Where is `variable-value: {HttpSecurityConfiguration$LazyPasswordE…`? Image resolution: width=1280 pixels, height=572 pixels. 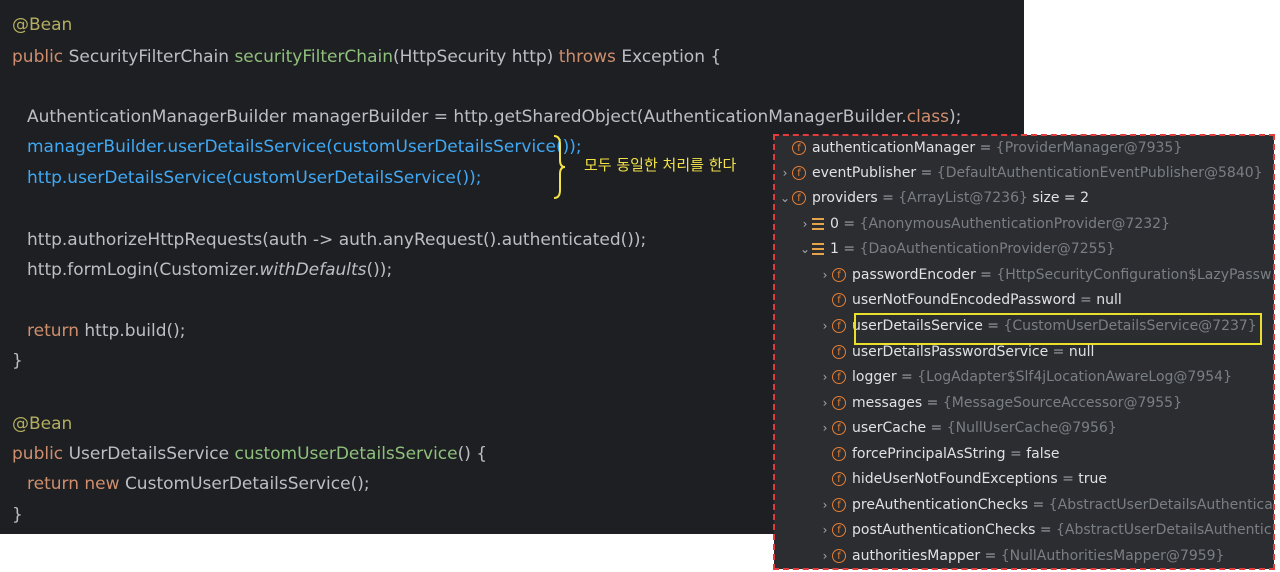 variable-value: {HttpSecurityConfiguration$LazyPasswordE… is located at coordinates (1134, 275).